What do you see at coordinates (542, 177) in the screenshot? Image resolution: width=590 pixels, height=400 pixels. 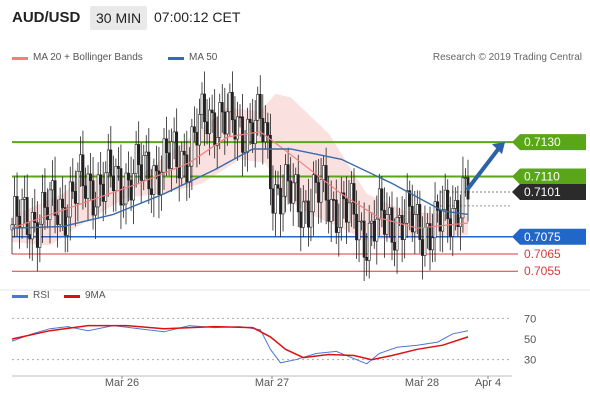 I see `level-text: 0.7110` at bounding box center [542, 177].